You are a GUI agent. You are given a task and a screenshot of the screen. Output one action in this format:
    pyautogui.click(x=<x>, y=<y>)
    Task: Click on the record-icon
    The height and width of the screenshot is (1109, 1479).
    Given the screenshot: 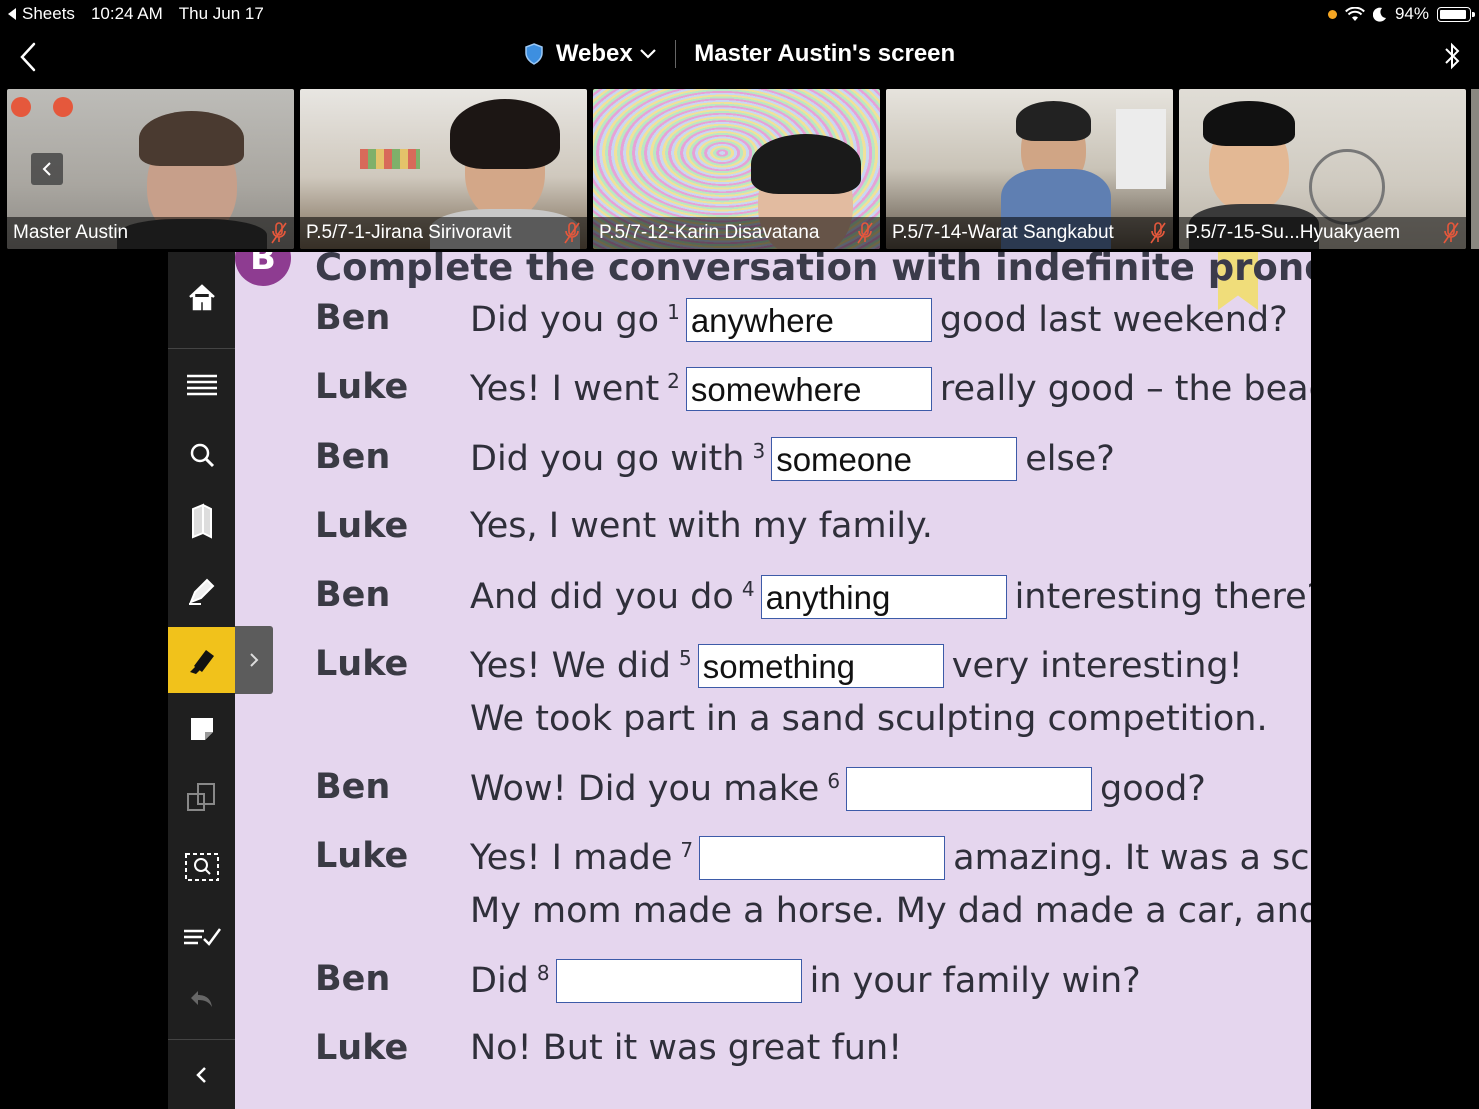 What is the action you would take?
    pyautogui.click(x=63, y=107)
    